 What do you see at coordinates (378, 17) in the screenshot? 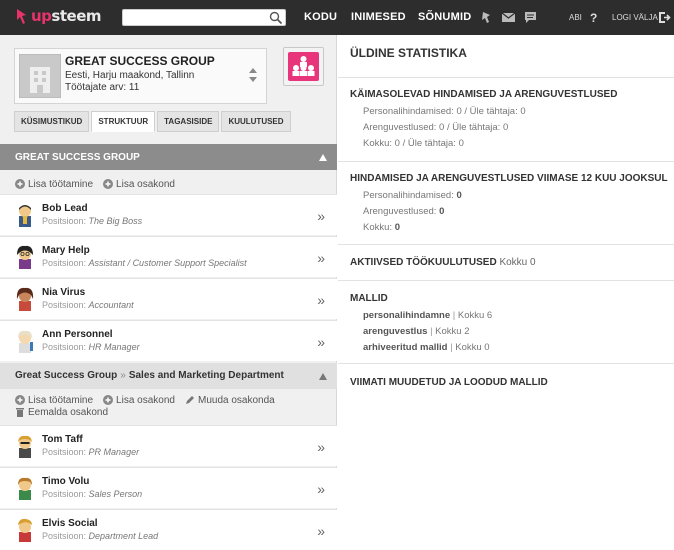
I see `nav-people: INIMESED` at bounding box center [378, 17].